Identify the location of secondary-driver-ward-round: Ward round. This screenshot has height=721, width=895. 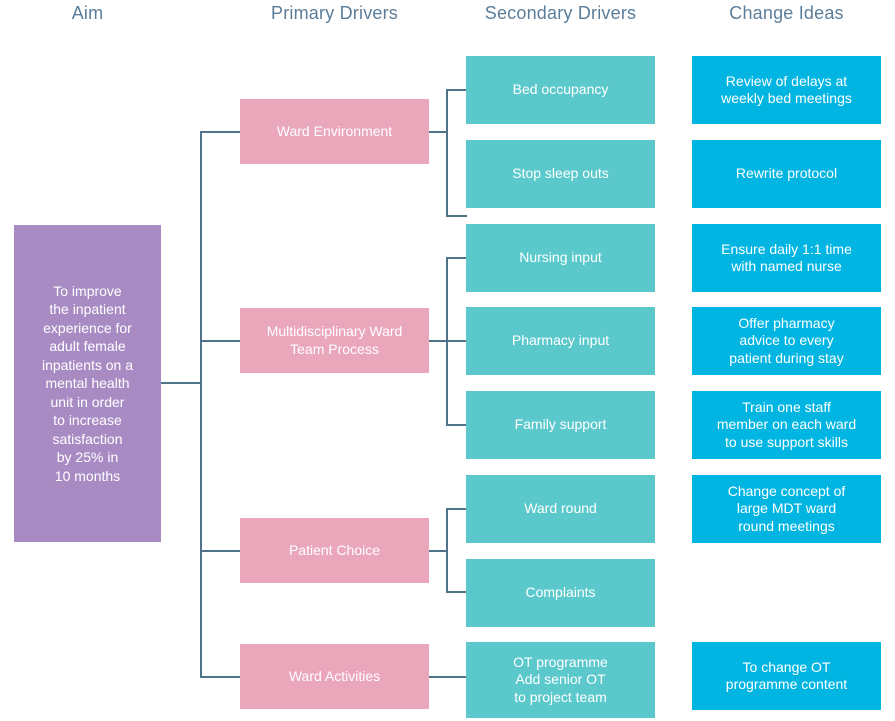
(560, 509).